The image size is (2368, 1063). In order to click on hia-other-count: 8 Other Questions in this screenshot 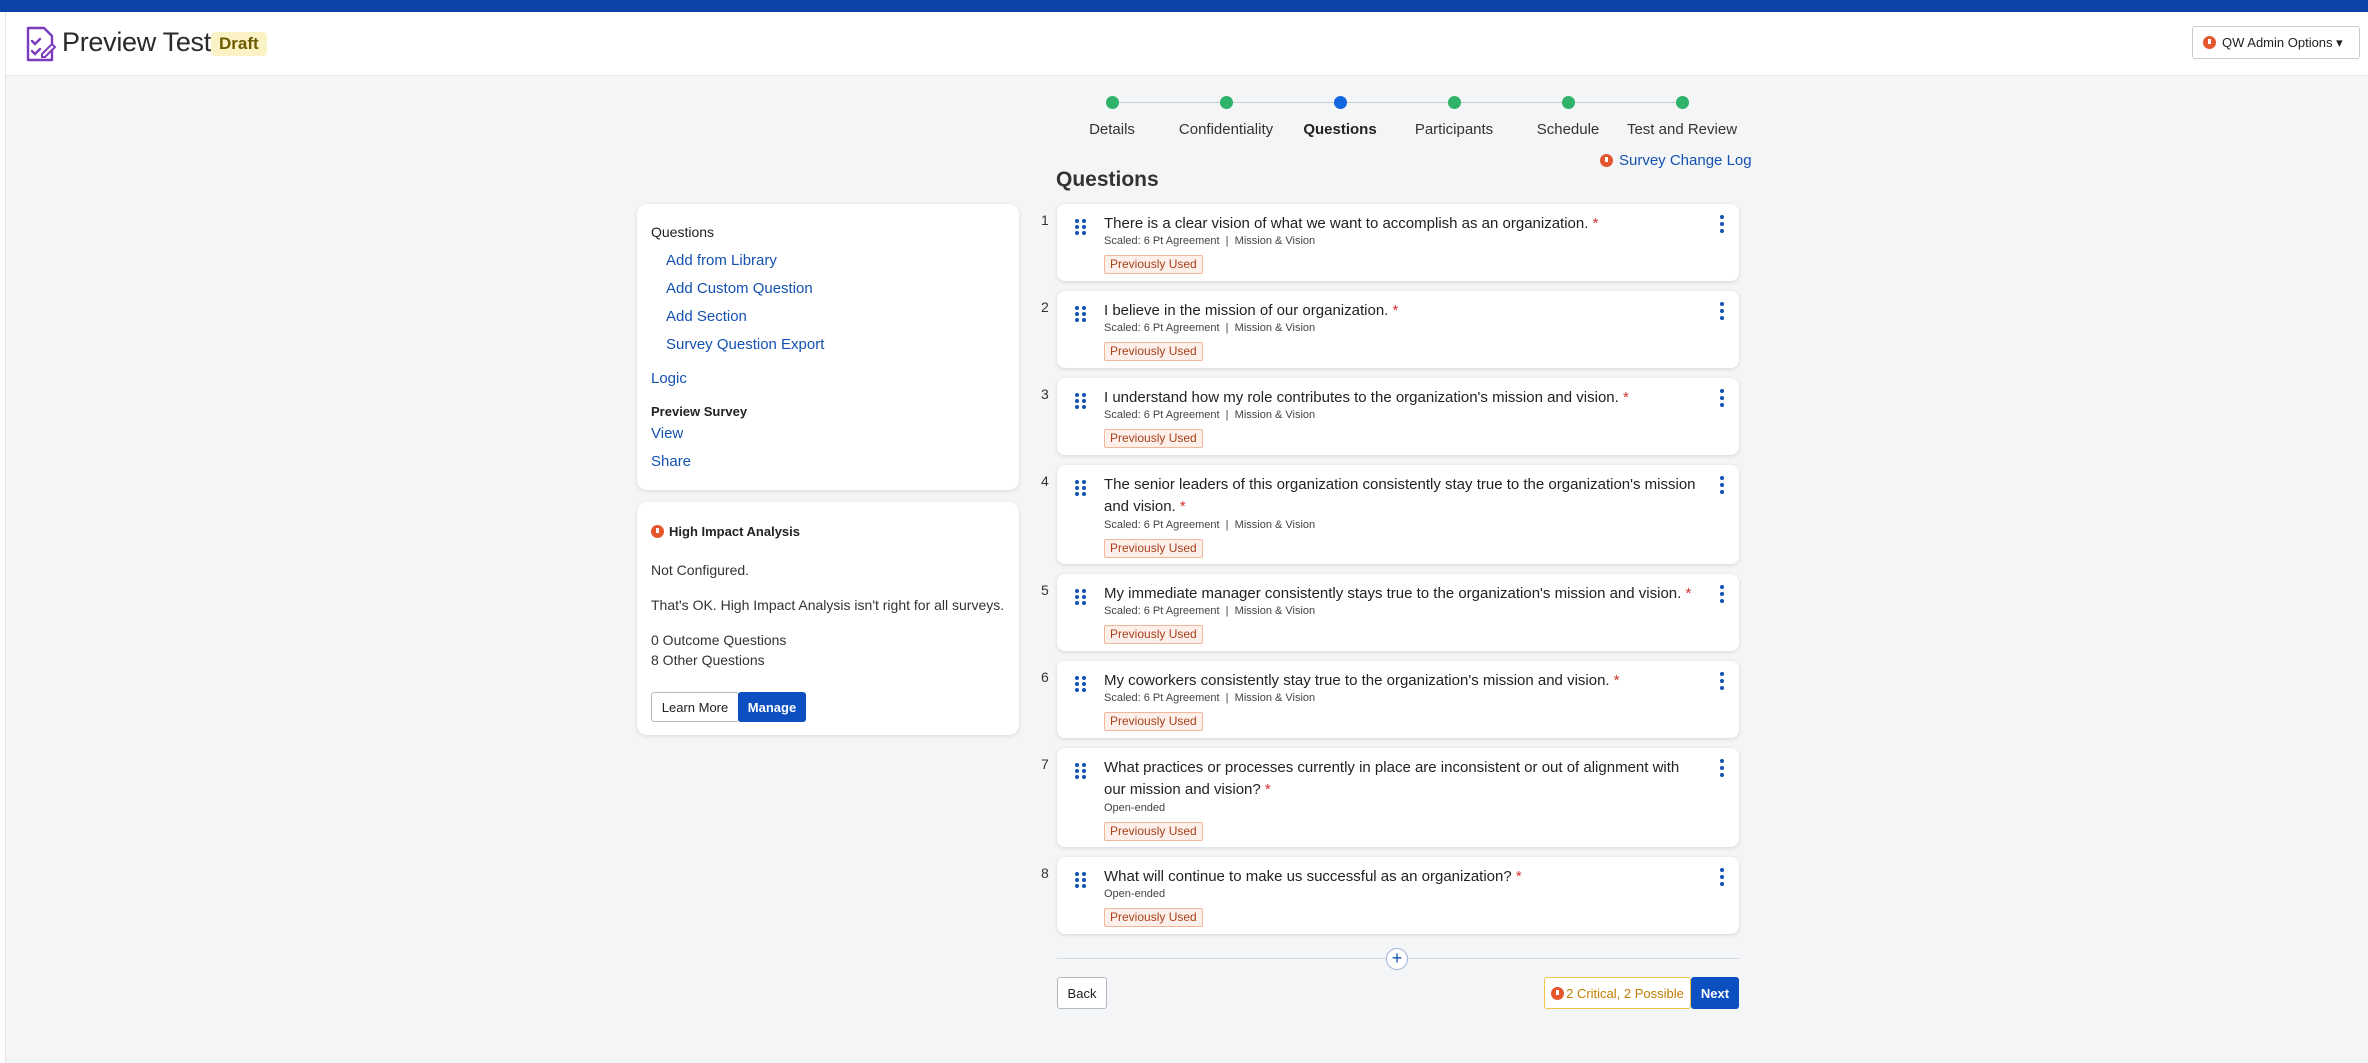, I will do `click(708, 660)`.